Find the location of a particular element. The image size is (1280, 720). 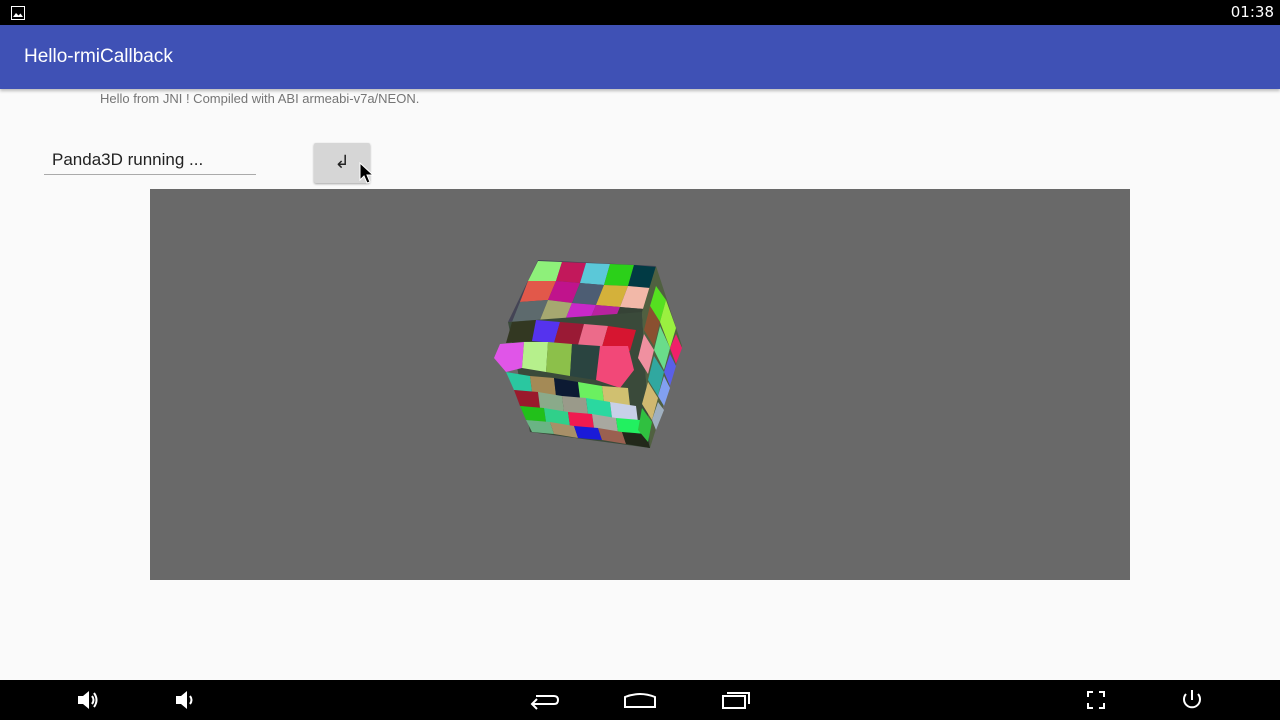

status-clock: 01:38 is located at coordinates (1252, 12).